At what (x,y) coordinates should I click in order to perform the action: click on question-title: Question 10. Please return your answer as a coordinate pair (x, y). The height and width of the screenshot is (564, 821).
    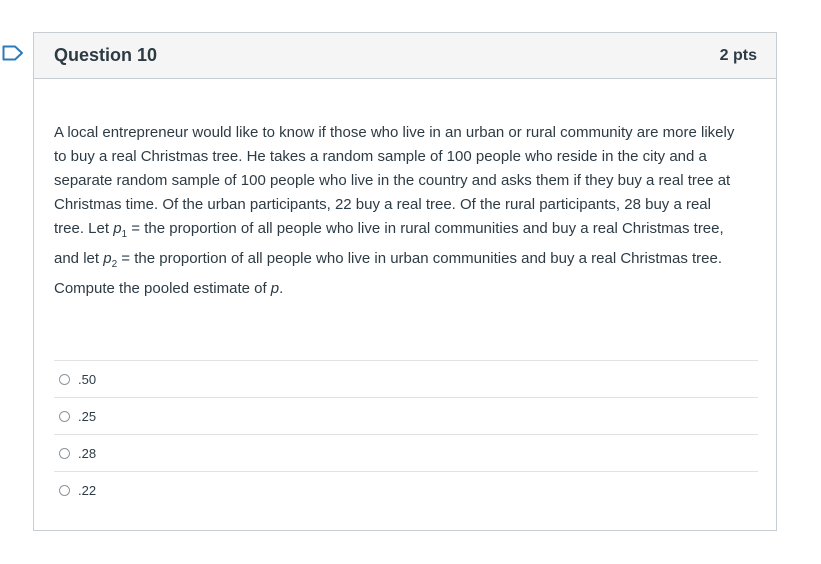
    Looking at the image, I should click on (106, 55).